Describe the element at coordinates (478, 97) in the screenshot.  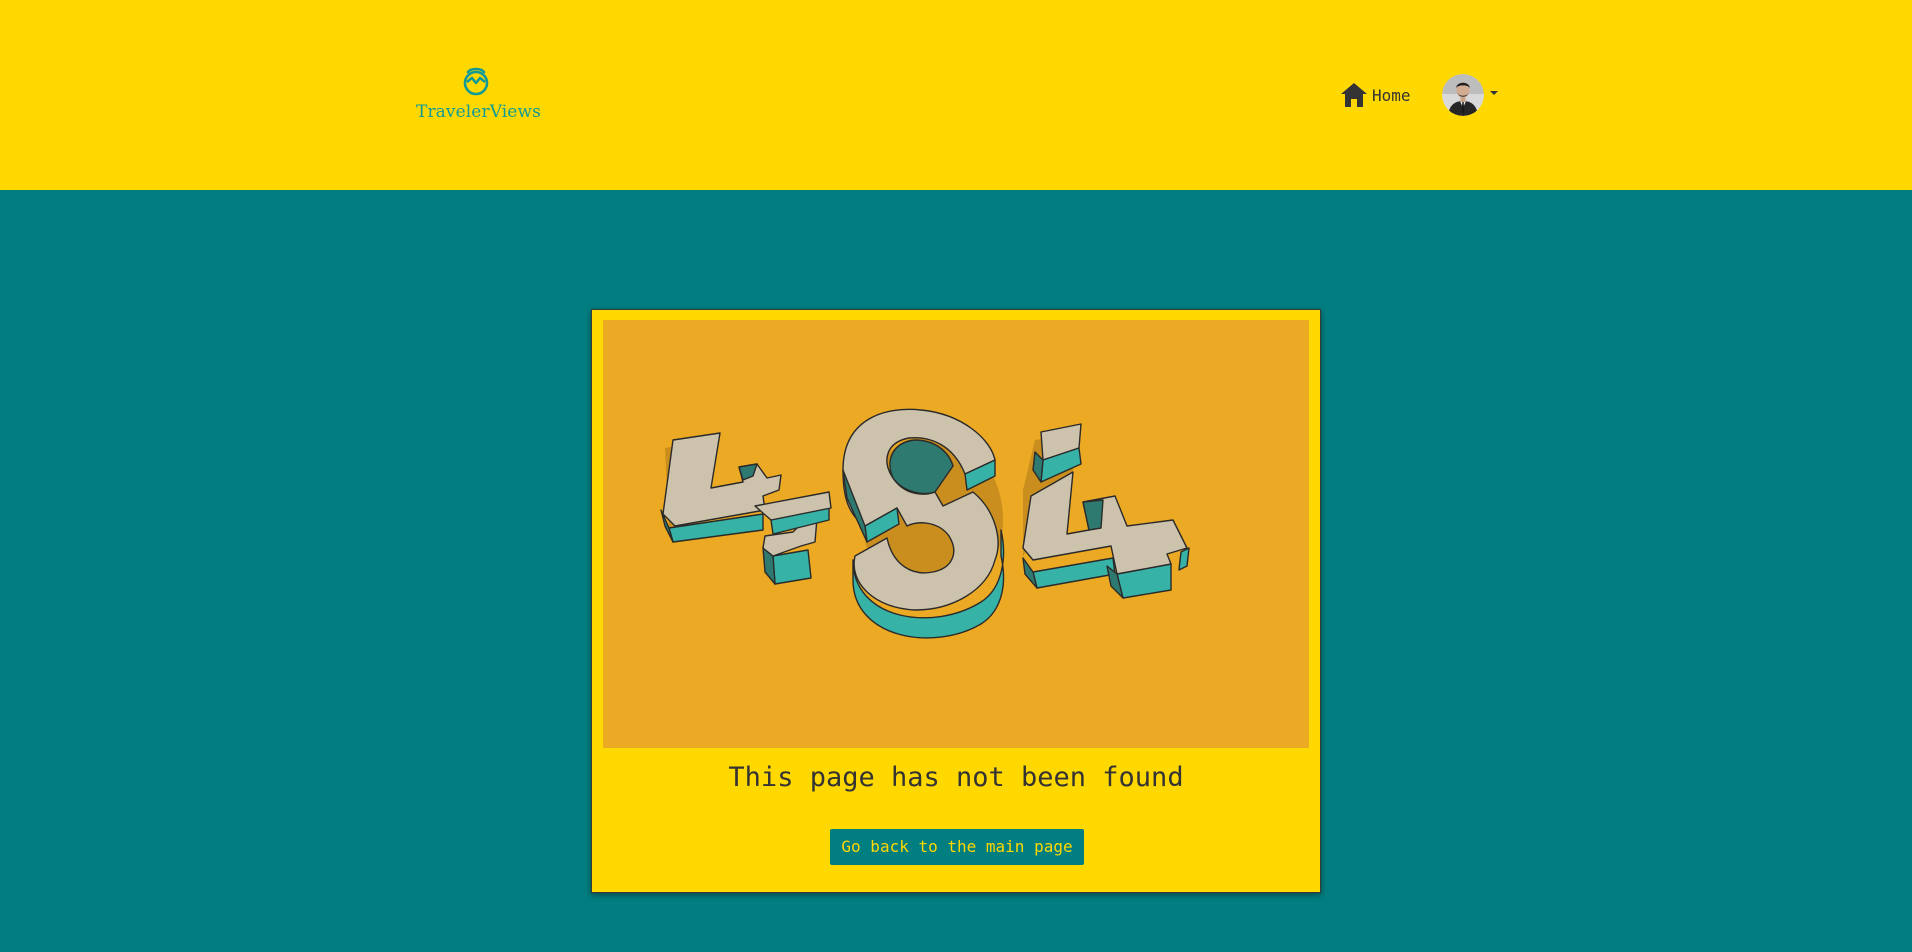
I see `brand-logo-link: TravelerViews` at that location.